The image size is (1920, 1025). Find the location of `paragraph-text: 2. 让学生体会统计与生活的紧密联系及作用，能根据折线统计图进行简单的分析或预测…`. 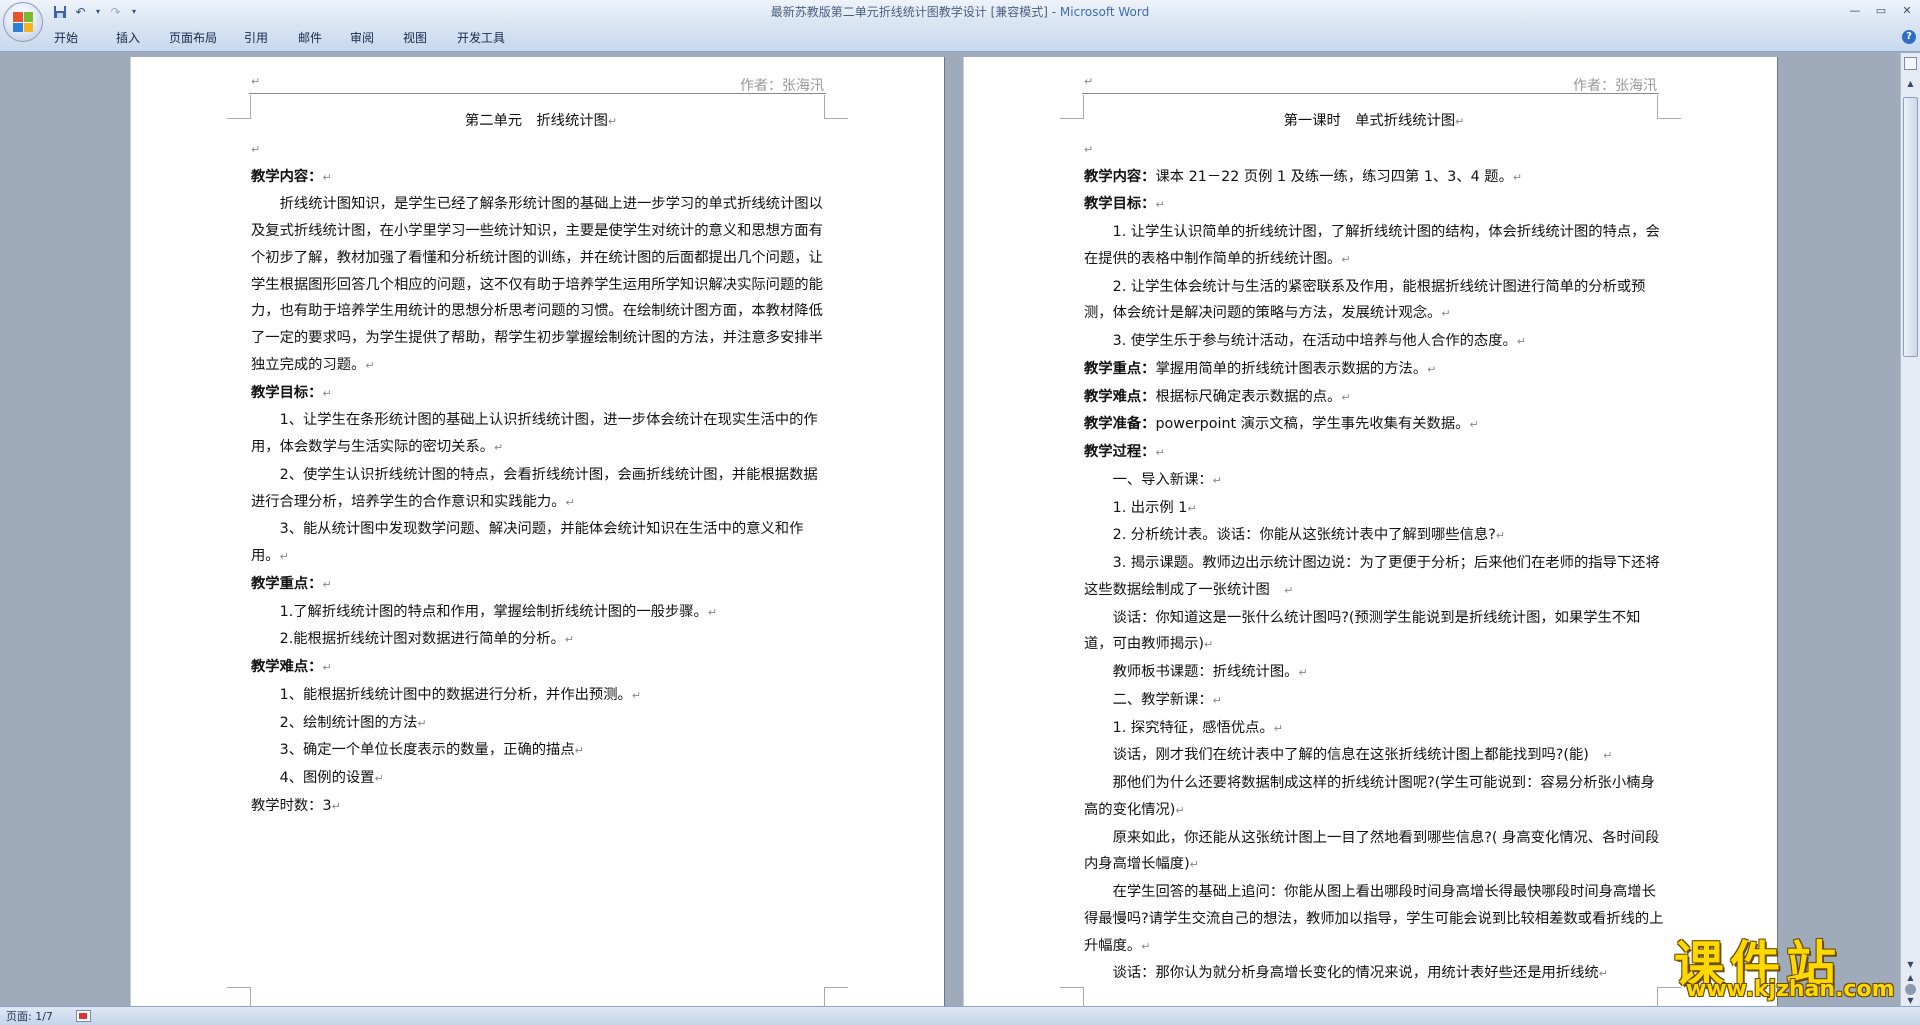

paragraph-text: 2. 让学生体会统计与生活的紧密联系及作用，能根据折线统计图进行简单的分析或预测… is located at coordinates (1365, 300).